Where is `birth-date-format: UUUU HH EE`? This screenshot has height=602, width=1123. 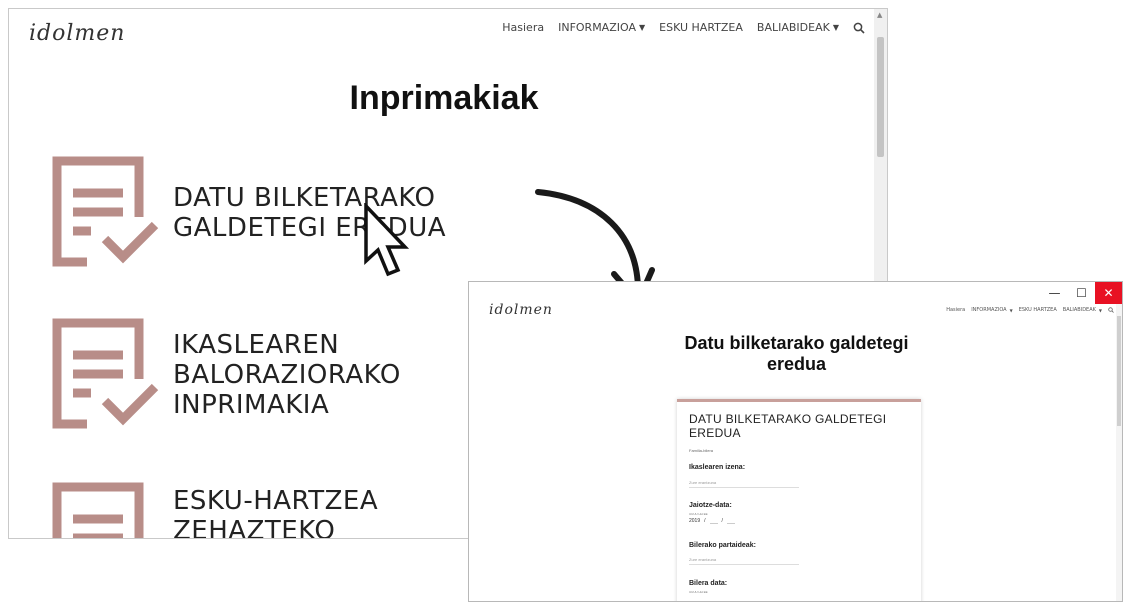 birth-date-format: UUUU HH EE is located at coordinates (698, 514).